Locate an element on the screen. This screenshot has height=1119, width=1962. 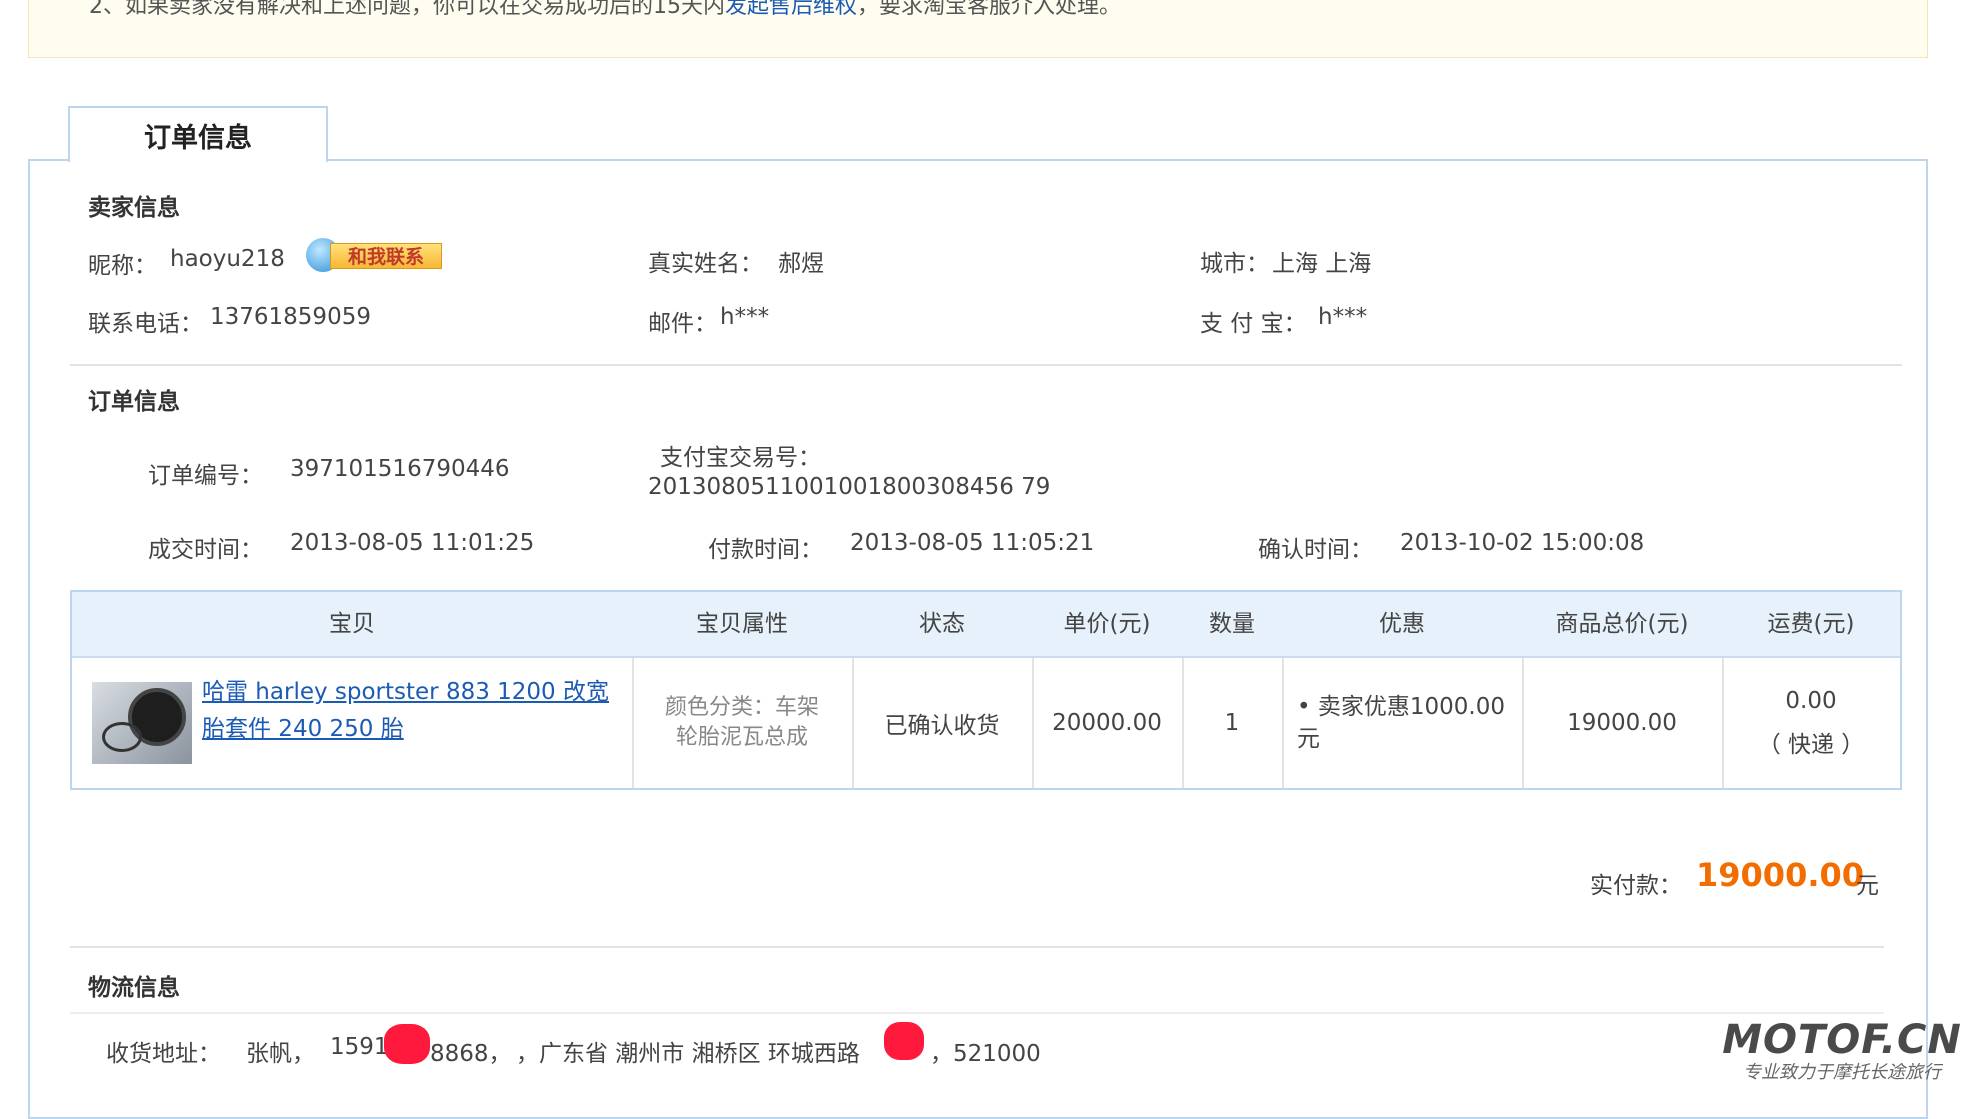
item-subtotal: 19000.00 is located at coordinates (1622, 723).